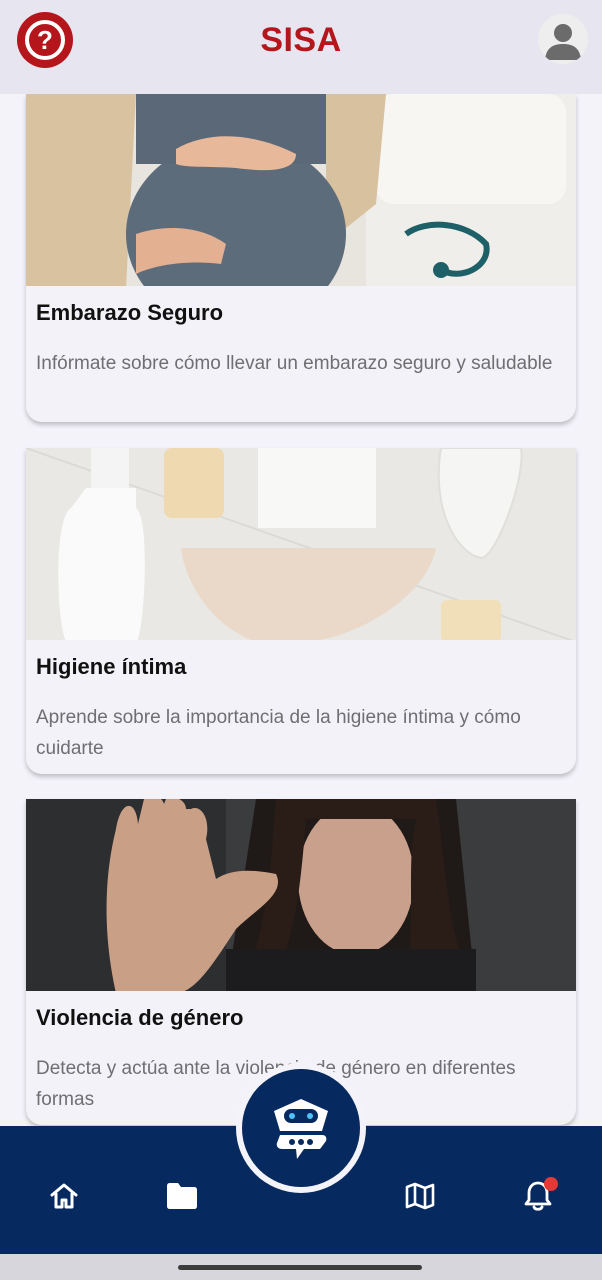  I want to click on nav-home-button, so click(64, 1196).